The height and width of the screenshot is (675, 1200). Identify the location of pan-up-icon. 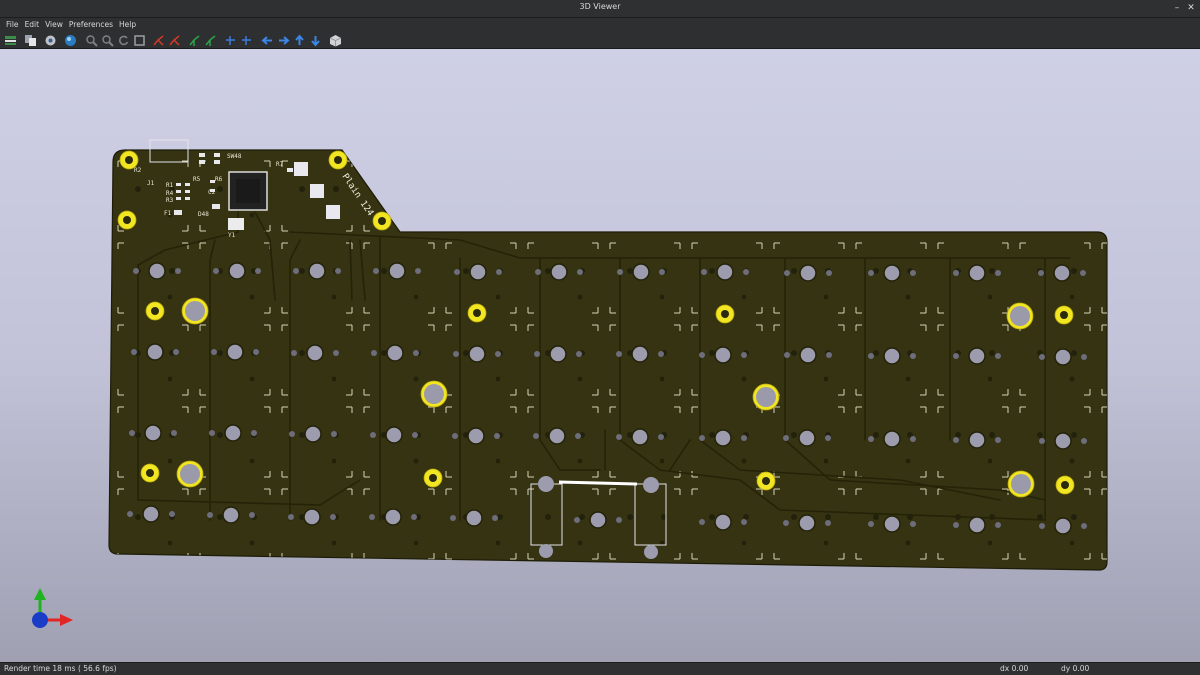
(299, 40).